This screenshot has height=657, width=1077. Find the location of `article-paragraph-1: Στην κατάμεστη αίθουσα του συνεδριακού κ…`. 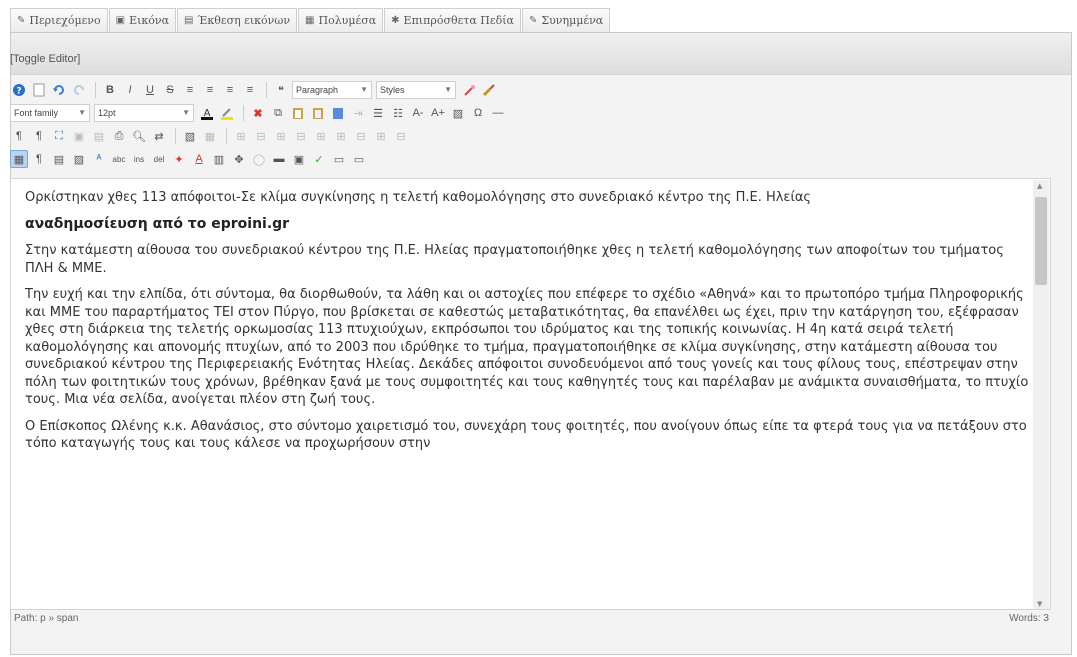

article-paragraph-1: Στην κατάμεστη αίθουσα του συνεδριακού κ… is located at coordinates (514, 259).